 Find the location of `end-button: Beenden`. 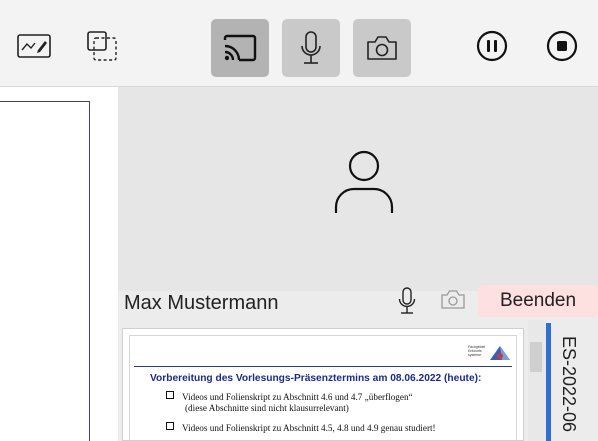

end-button: Beenden is located at coordinates (538, 301).